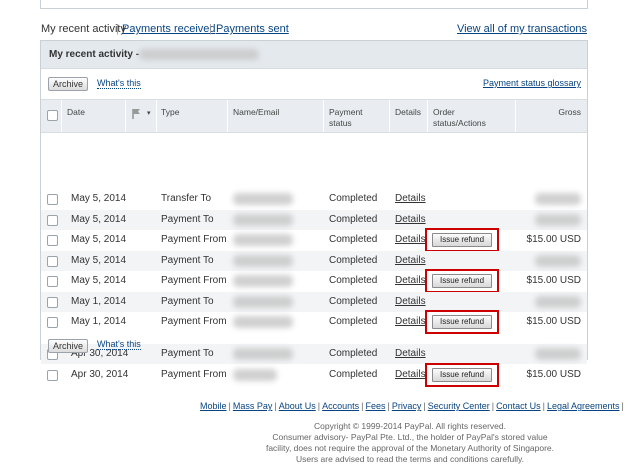 This screenshot has height=464, width=640. Describe the element at coordinates (252, 29) in the screenshot. I see `tab-payments-sent: Payments sent` at that location.